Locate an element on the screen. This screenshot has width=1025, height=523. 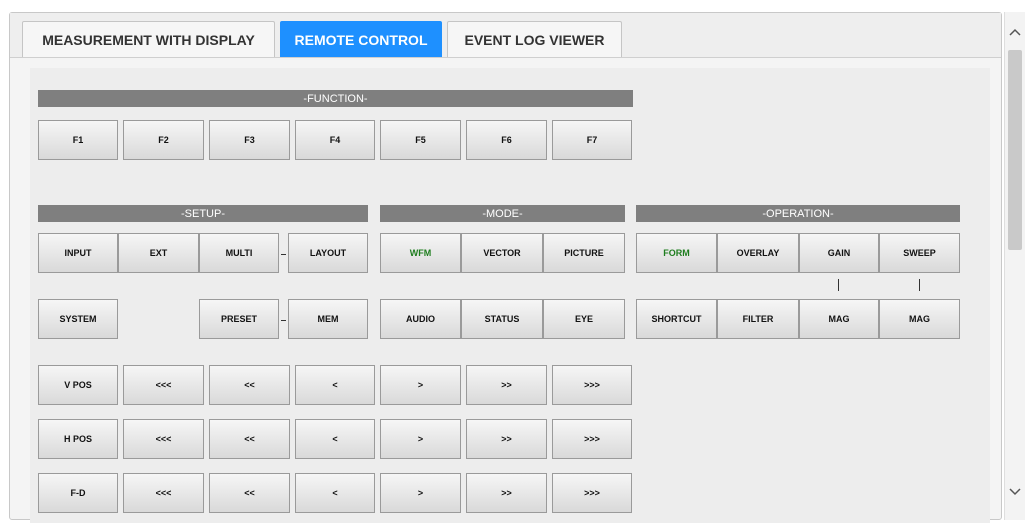
chevron-up-icon is located at coordinates (1015, 32).